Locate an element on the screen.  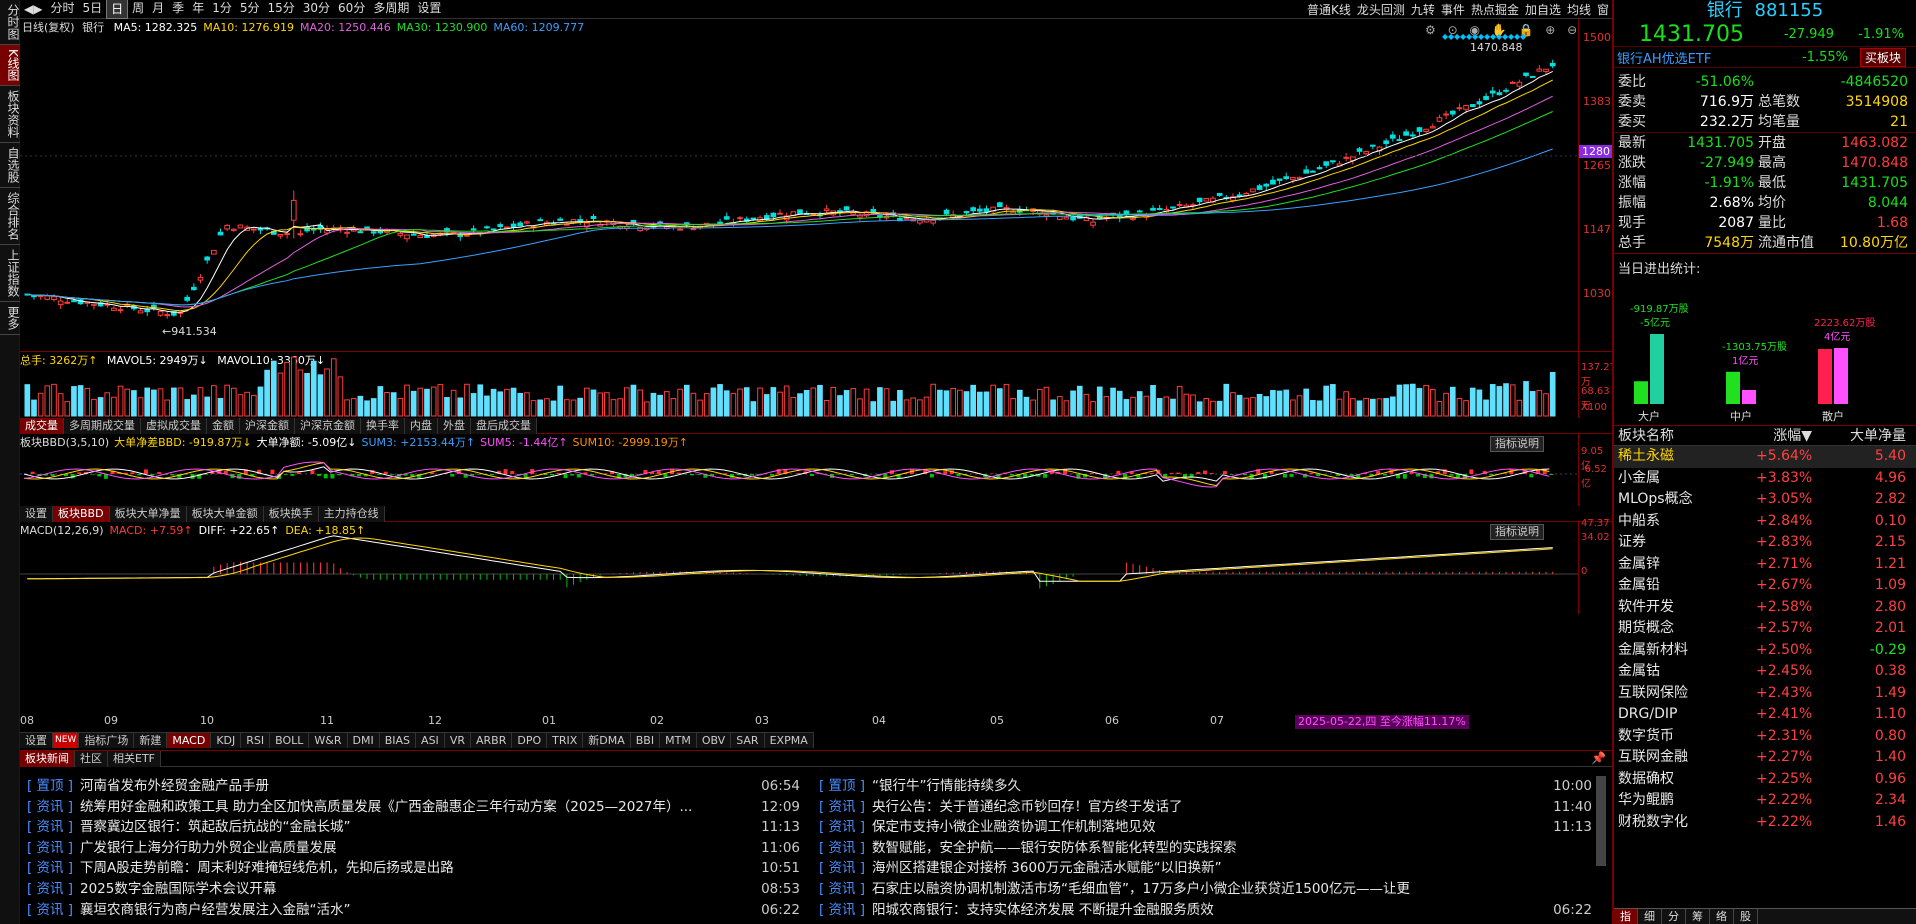
bbd-tab-5: 主力持仓线 is located at coordinates (351, 514).